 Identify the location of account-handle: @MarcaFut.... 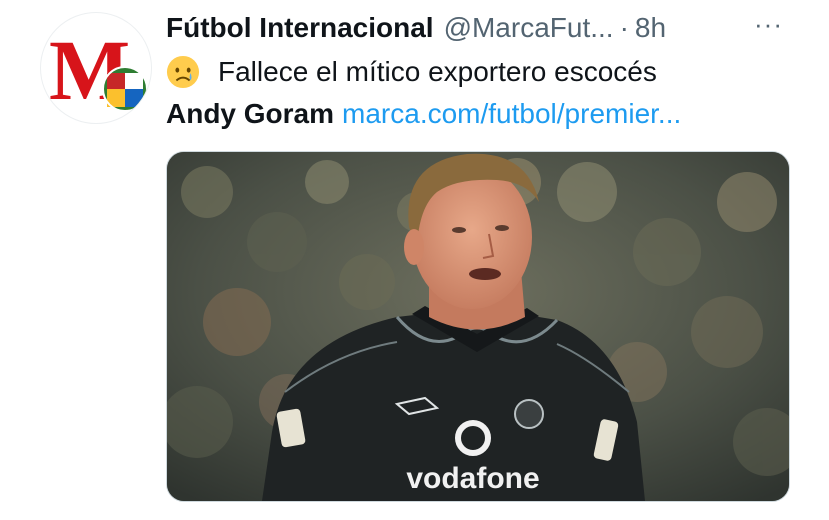
(529, 28).